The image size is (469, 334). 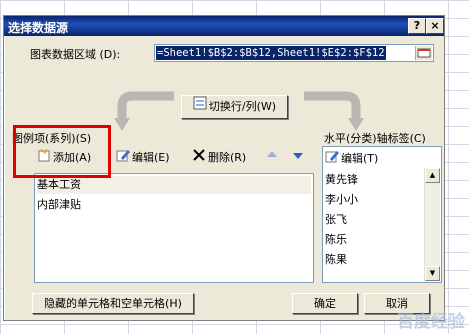 I want to click on list-item: 内部津贴, so click(x=59, y=205).